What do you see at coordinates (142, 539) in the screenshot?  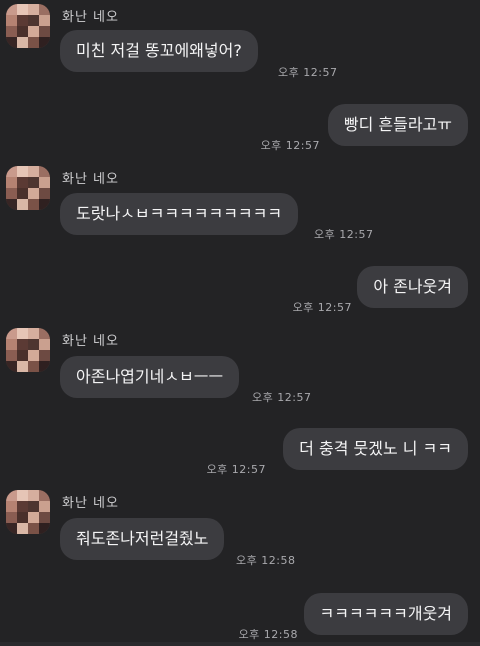 I see `message-bubble: 줘도존나저런걸줬노` at bounding box center [142, 539].